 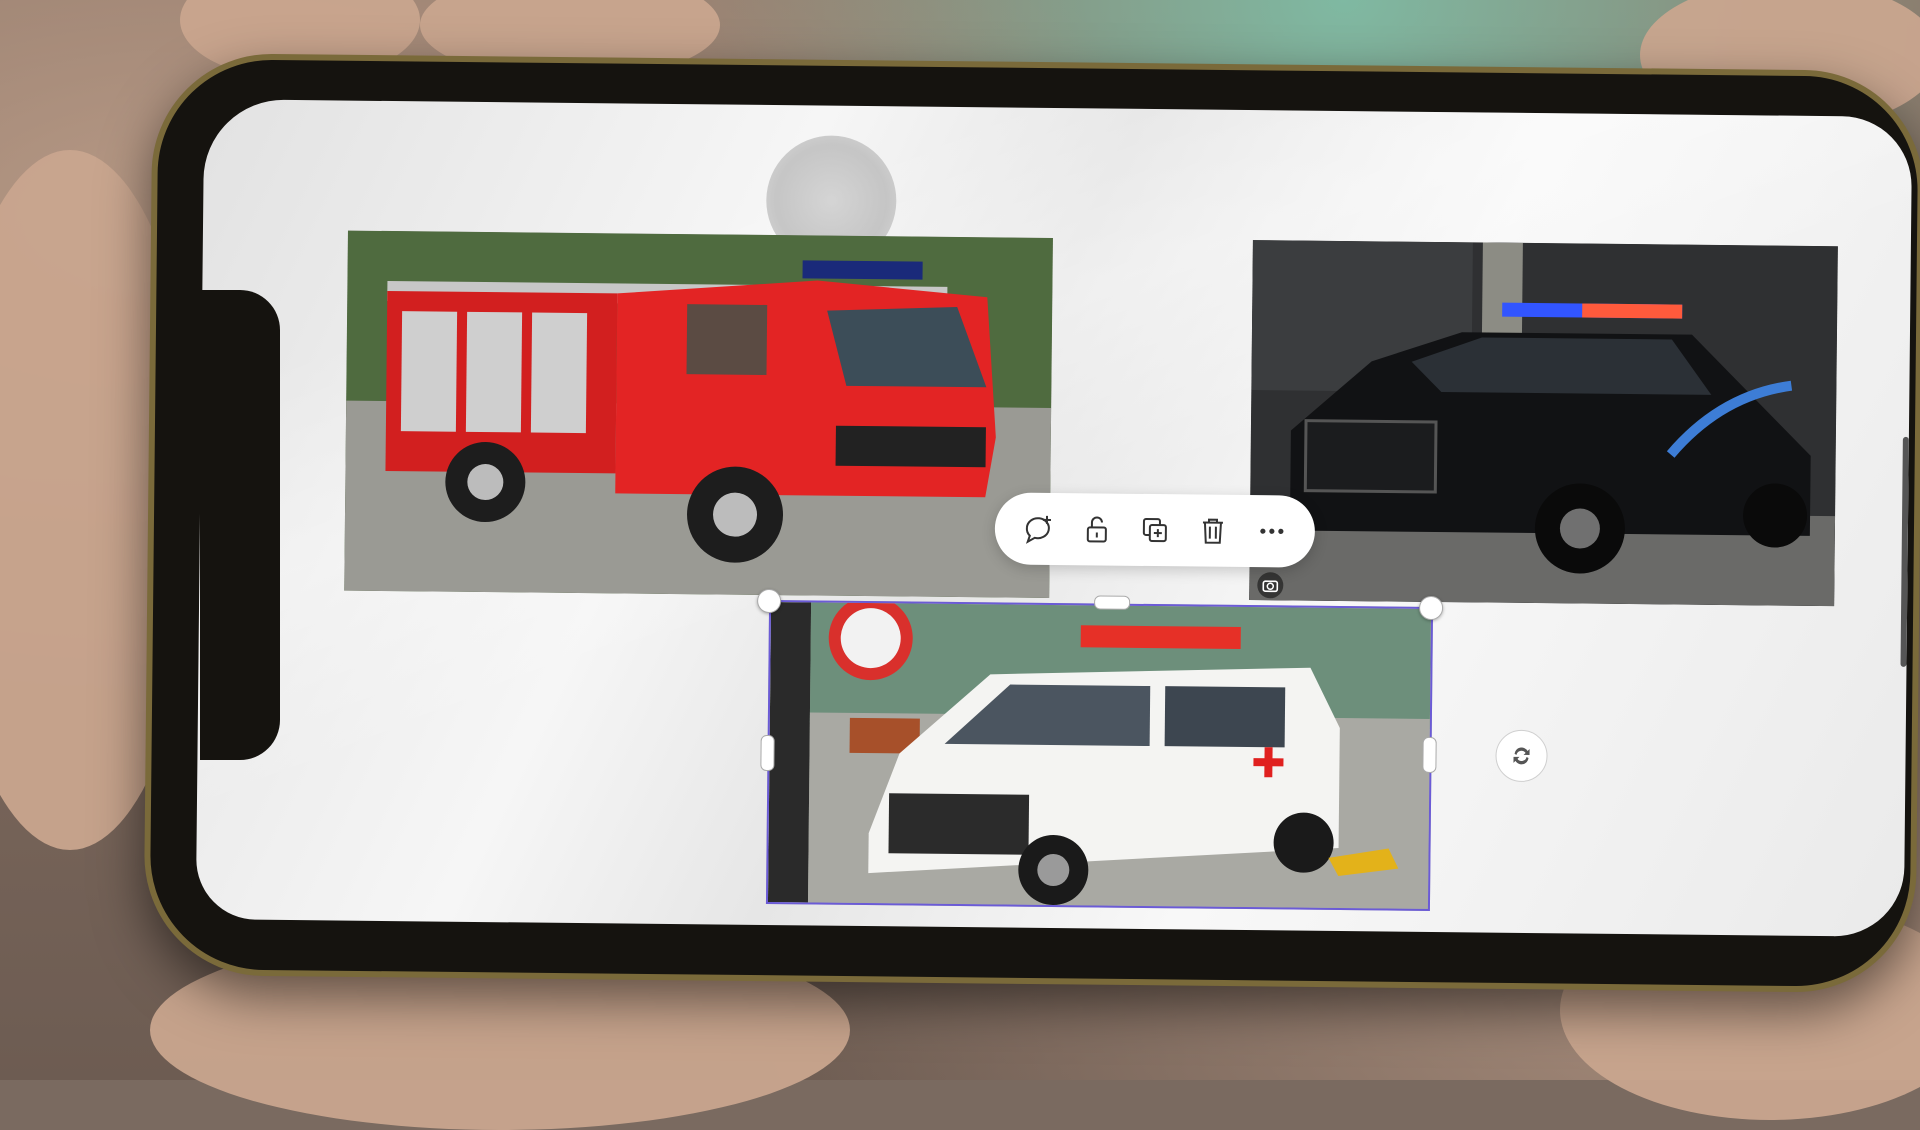 What do you see at coordinates (1096, 529) in the screenshot?
I see `unlock-icon` at bounding box center [1096, 529].